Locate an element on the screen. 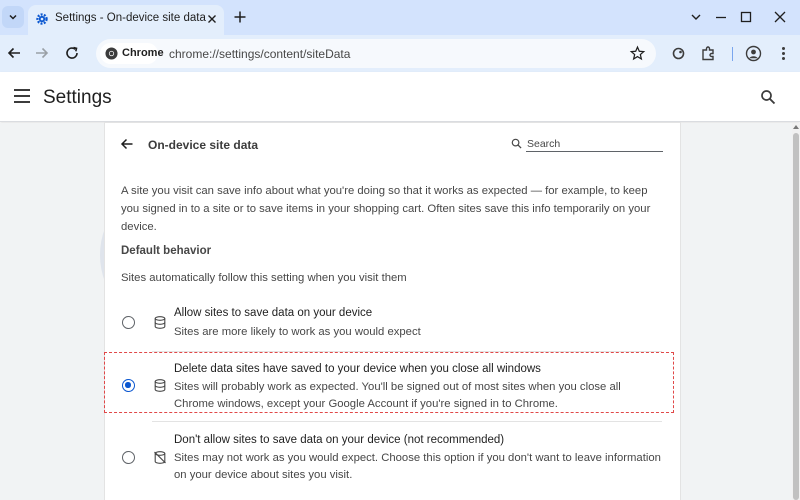 The height and width of the screenshot is (500, 800). selection-highlight is located at coordinates (389, 382).